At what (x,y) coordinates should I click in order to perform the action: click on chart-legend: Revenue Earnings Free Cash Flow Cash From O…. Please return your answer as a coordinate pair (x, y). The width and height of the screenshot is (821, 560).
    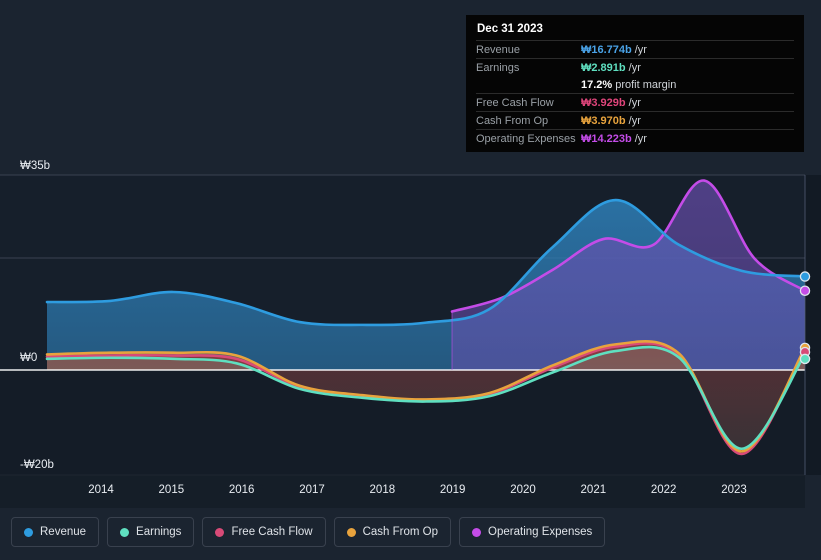
    Looking at the image, I should click on (308, 532).